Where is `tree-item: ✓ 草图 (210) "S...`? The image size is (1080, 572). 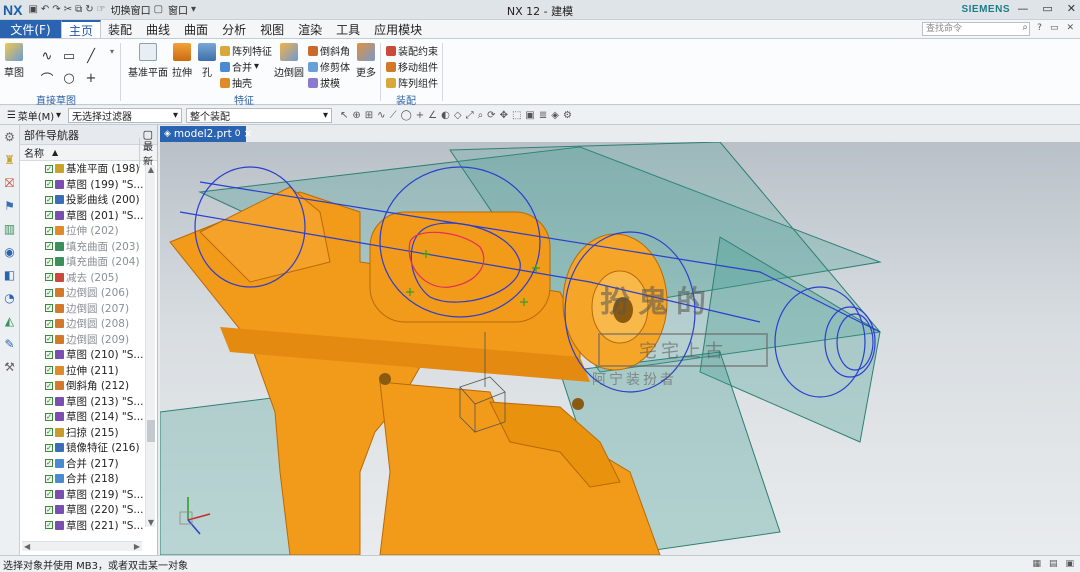
tree-item: ✓ 草图 (210) "S... is located at coordinates (82, 355).